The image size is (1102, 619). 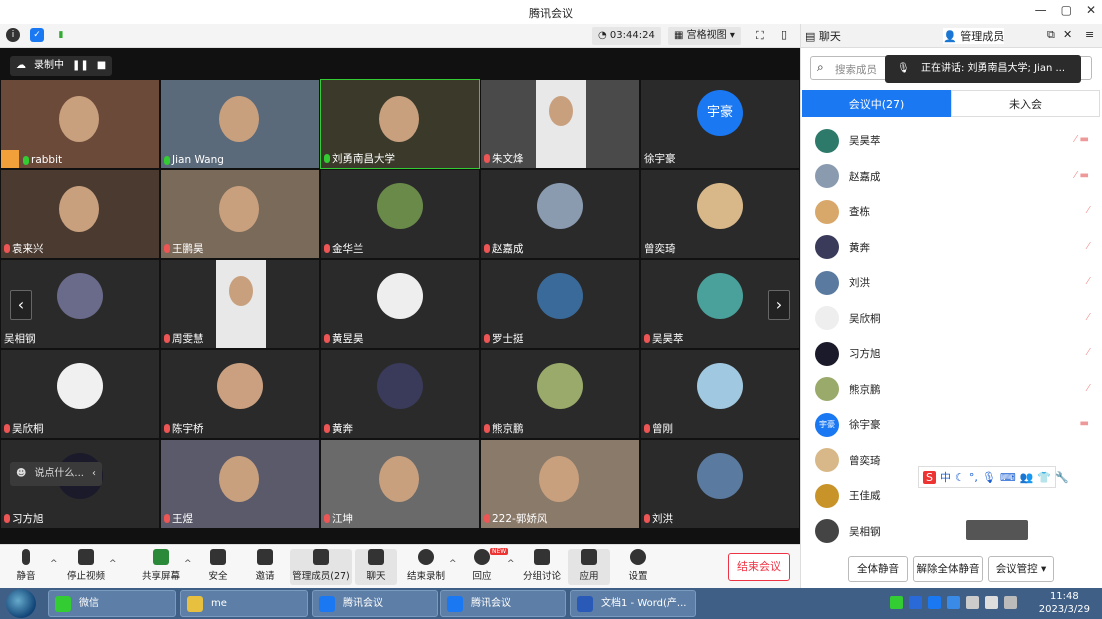 What do you see at coordinates (560, 394) in the screenshot?
I see `video-tile: 熊京鹏` at bounding box center [560, 394].